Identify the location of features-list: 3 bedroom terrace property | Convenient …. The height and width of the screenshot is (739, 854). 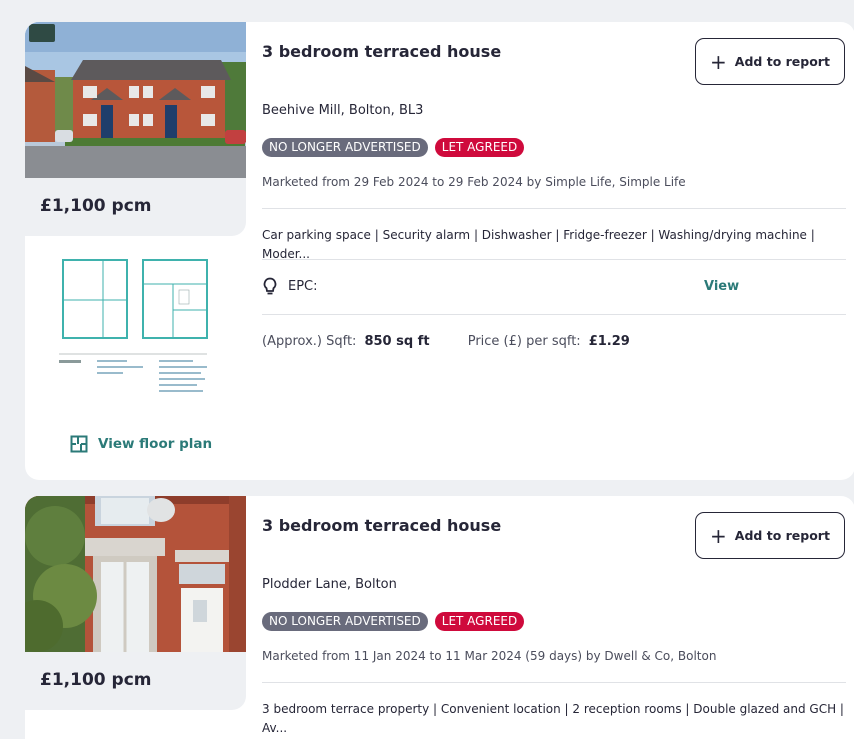
(553, 718).